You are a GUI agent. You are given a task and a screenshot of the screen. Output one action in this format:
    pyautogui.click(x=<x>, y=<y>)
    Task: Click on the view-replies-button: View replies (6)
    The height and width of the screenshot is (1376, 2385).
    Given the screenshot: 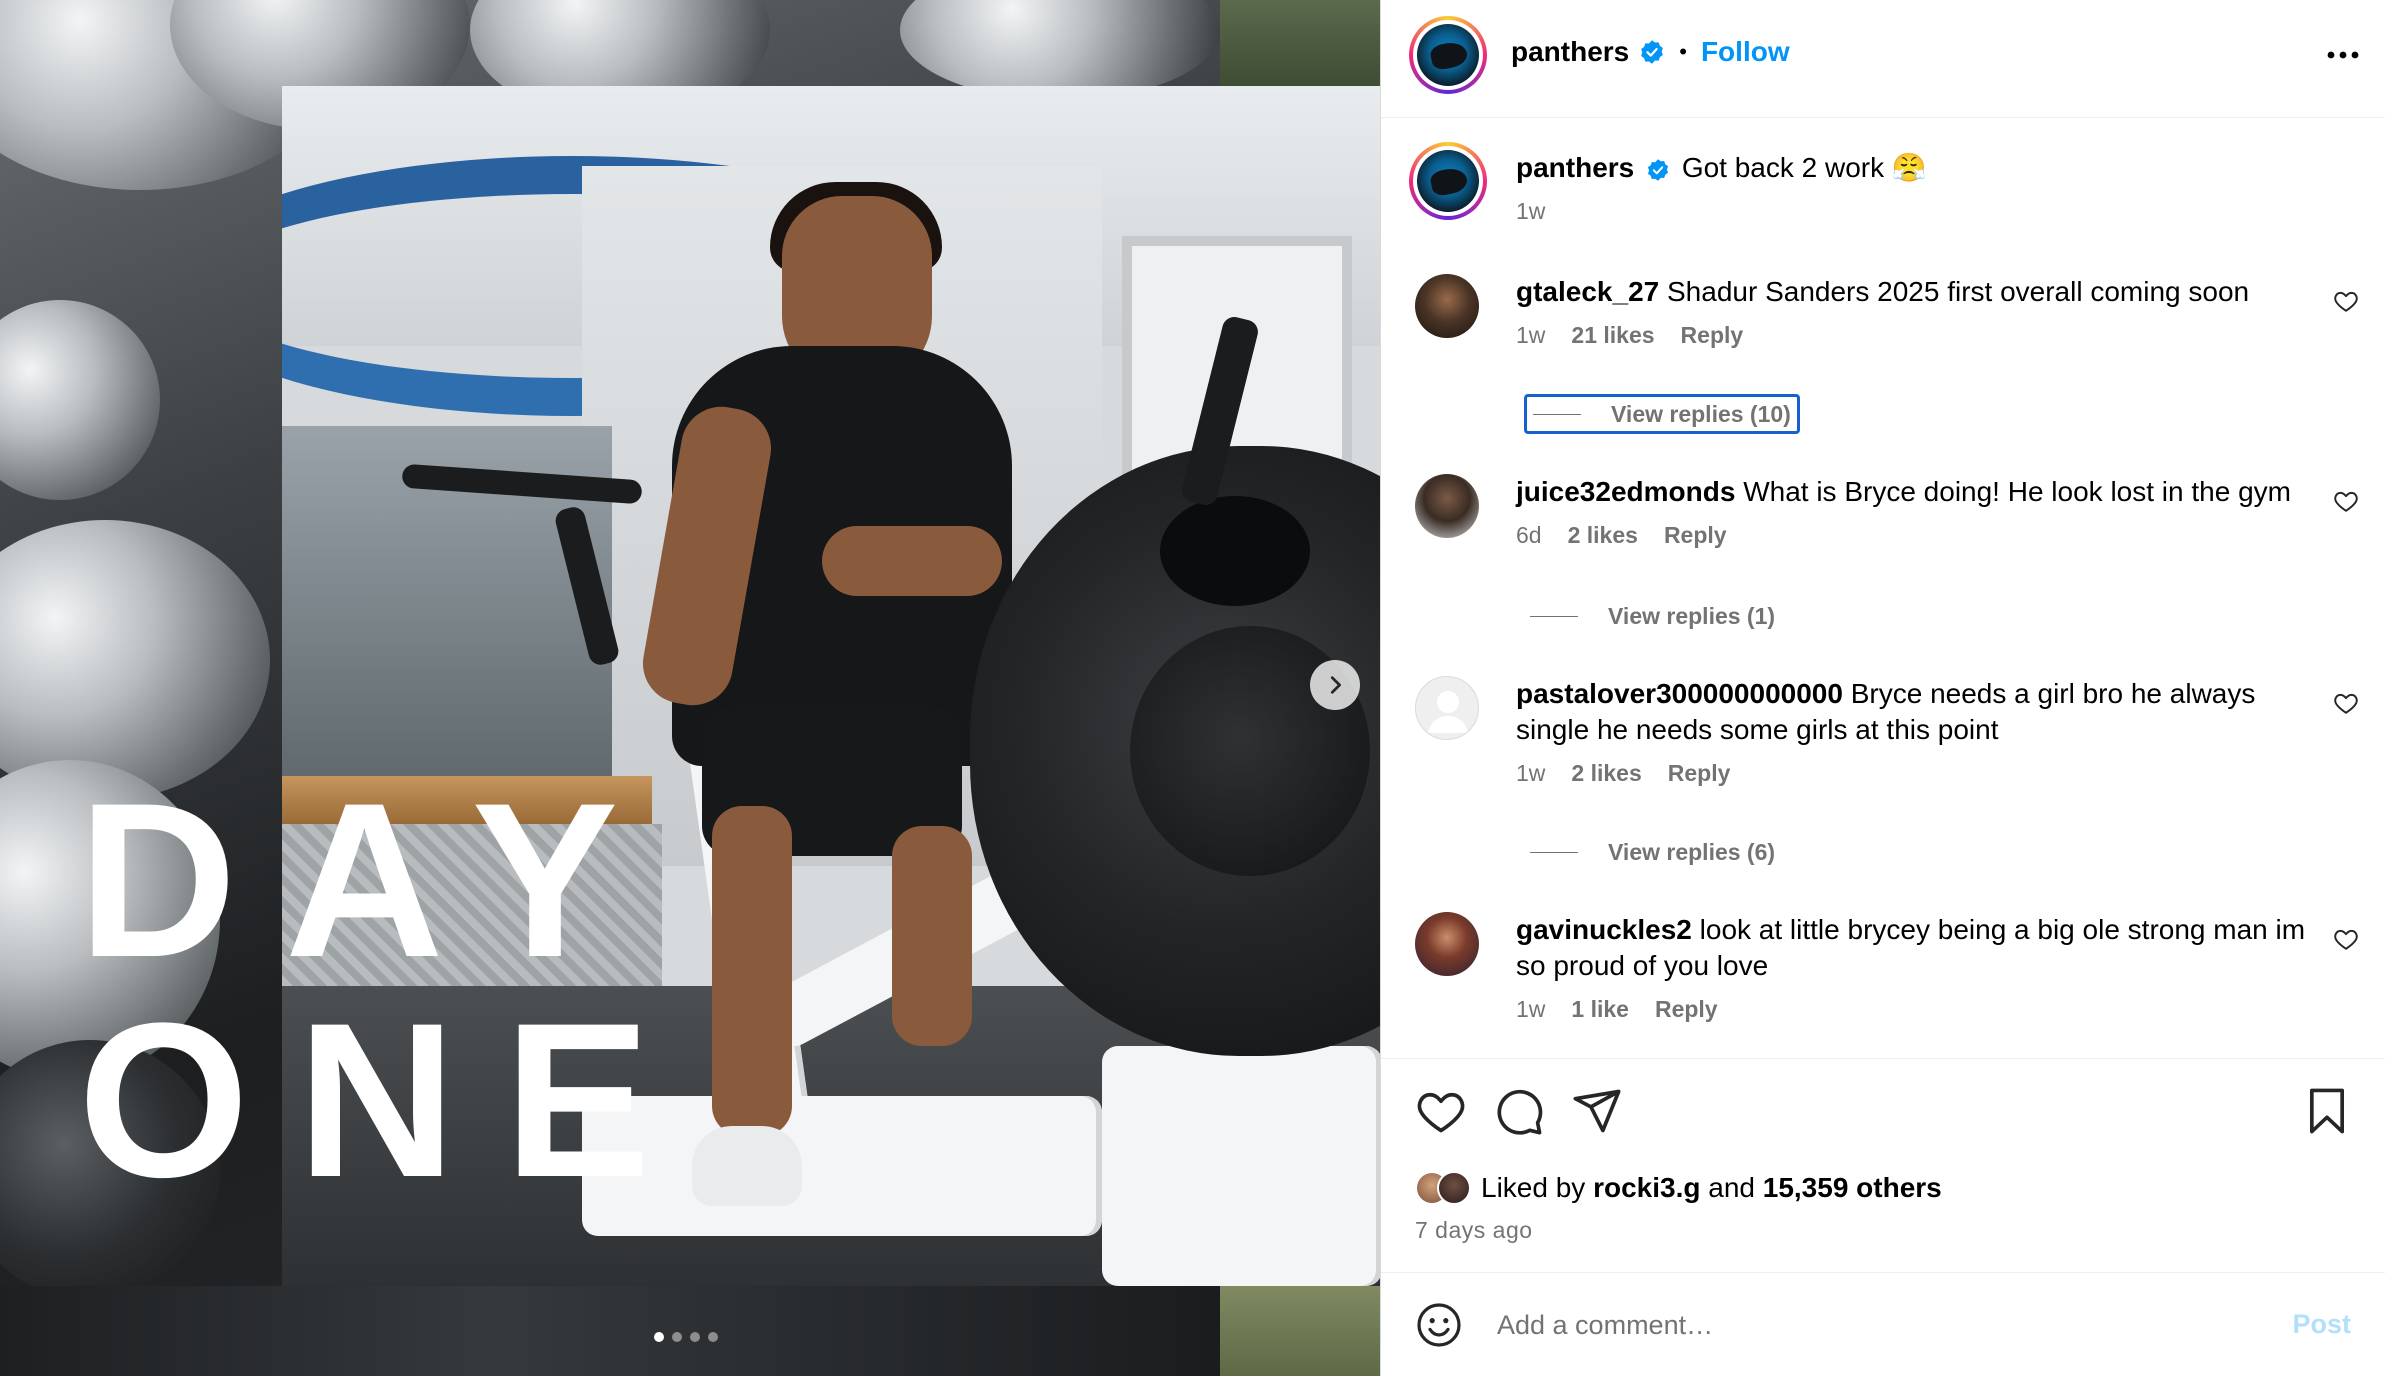 What is the action you would take?
    pyautogui.click(x=1652, y=852)
    